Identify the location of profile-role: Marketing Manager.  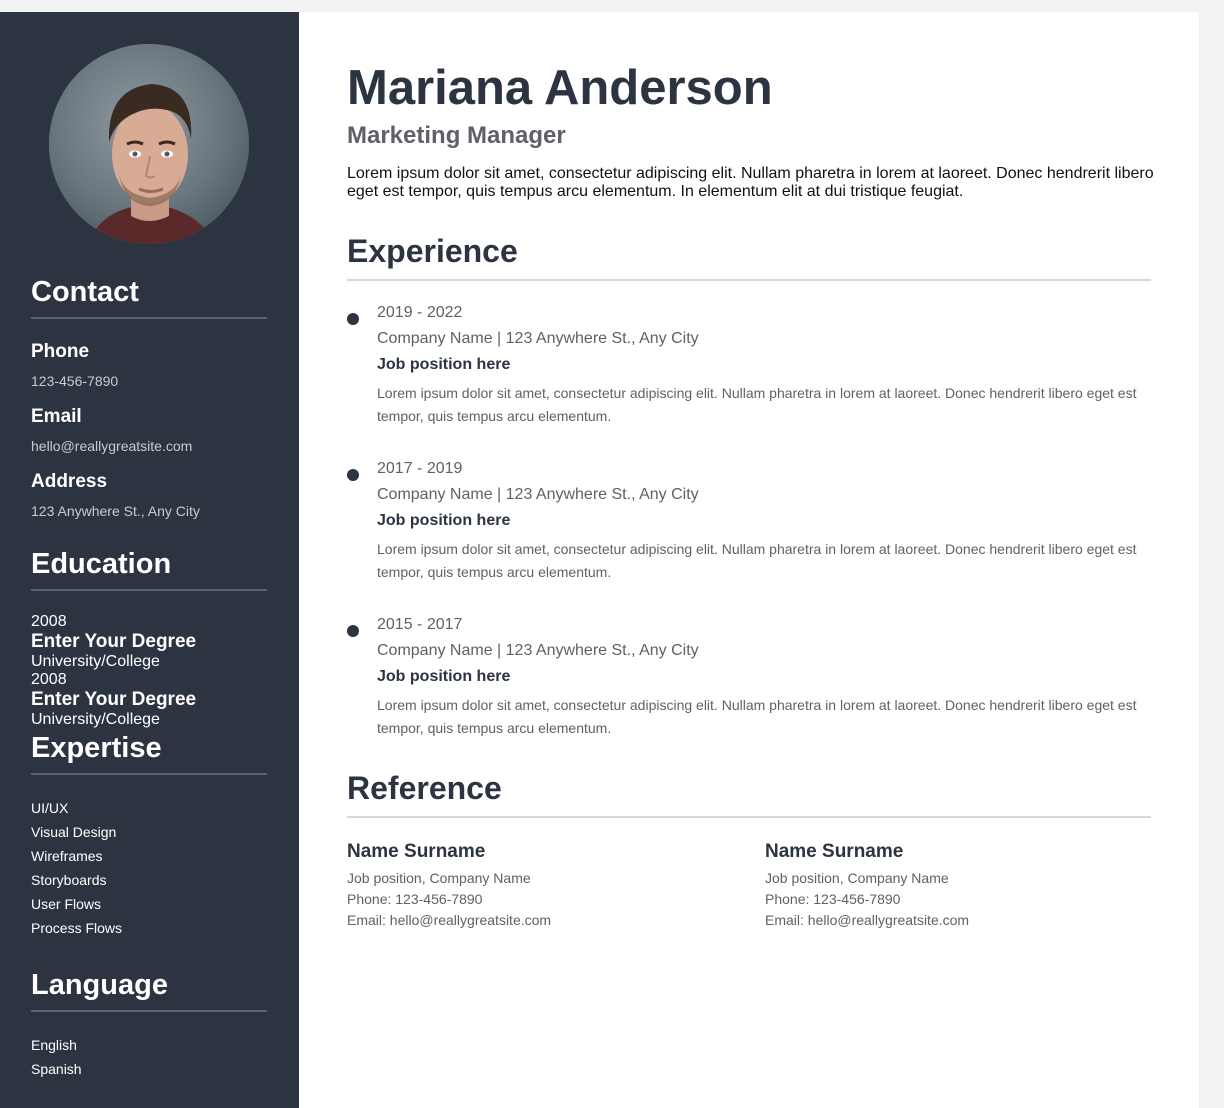
(456, 135).